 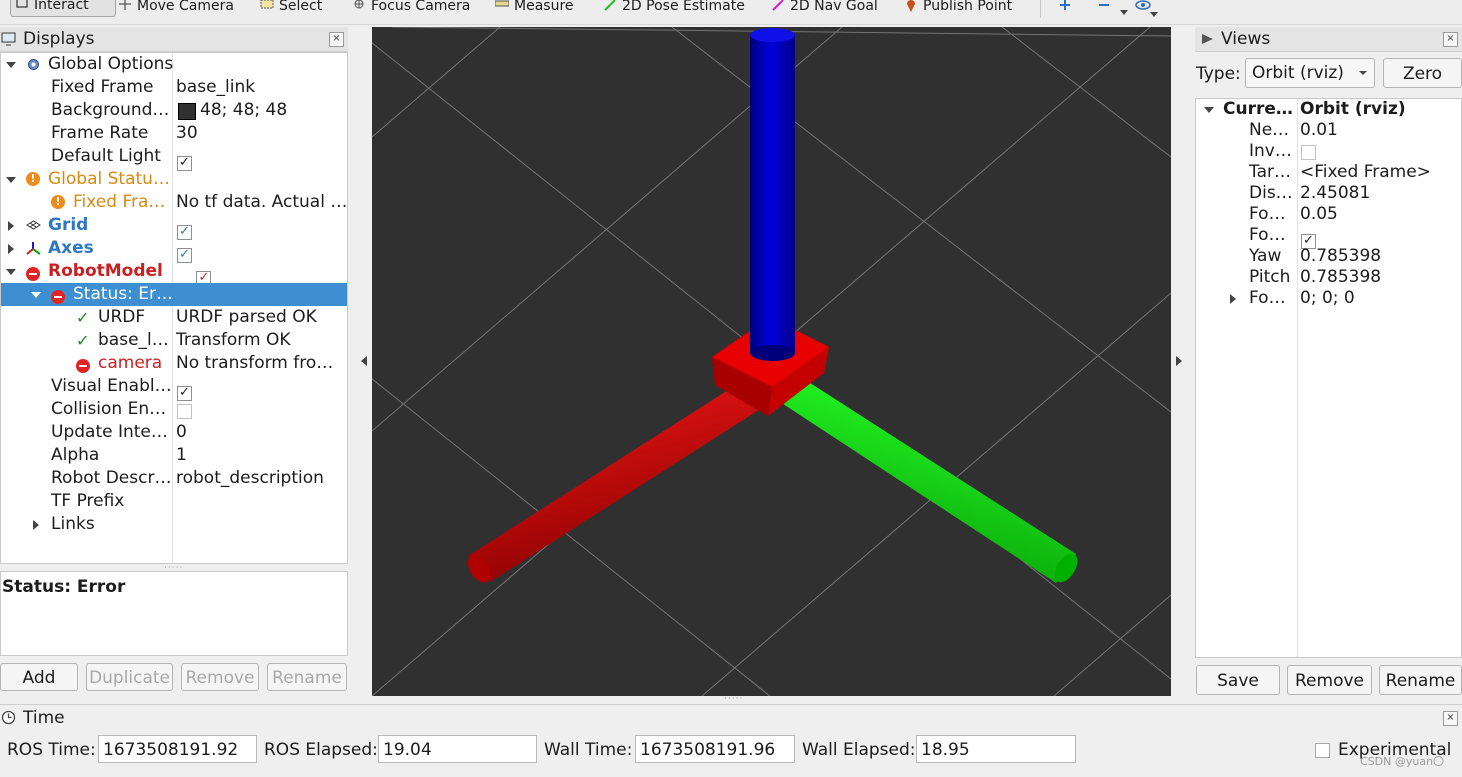 I want to click on tree-row-base-link: ✓ base_l… Transform OK, so click(x=174, y=340).